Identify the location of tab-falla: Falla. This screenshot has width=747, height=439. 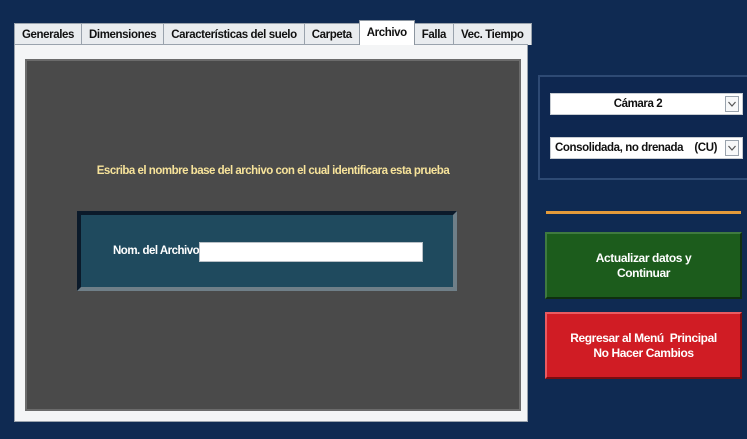
(434, 34).